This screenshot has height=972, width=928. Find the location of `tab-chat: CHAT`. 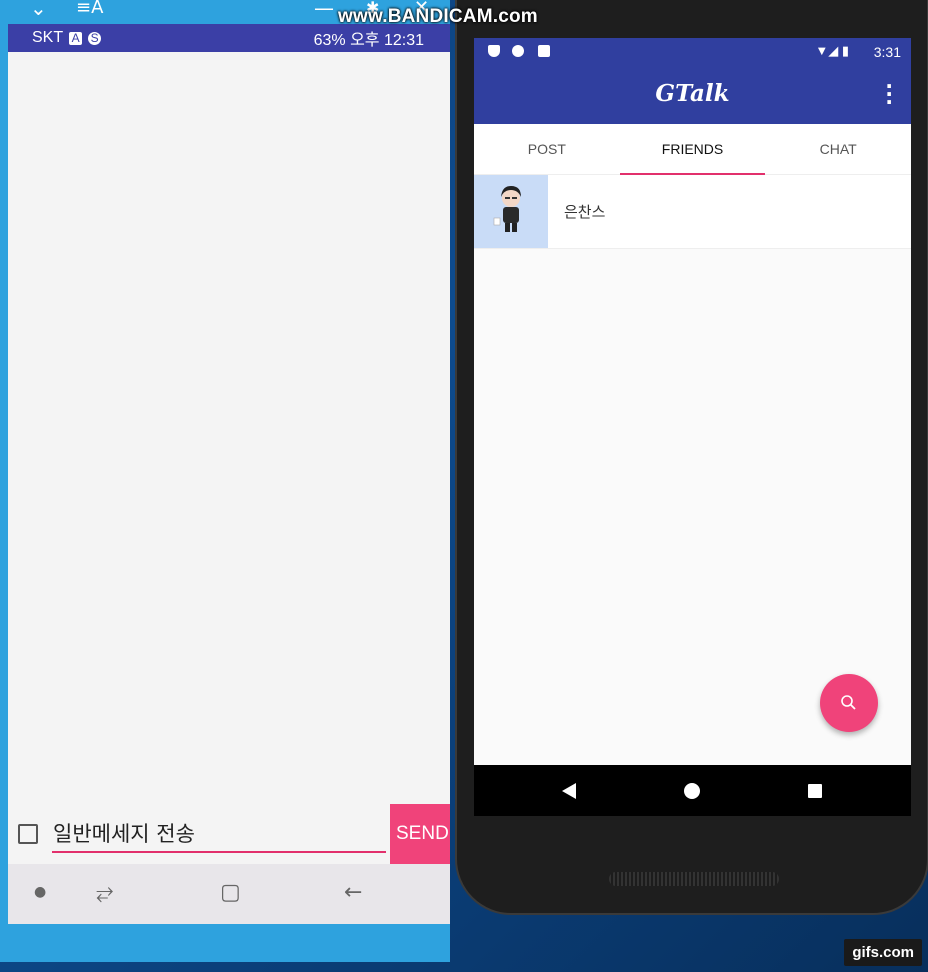

tab-chat: CHAT is located at coordinates (838, 149).